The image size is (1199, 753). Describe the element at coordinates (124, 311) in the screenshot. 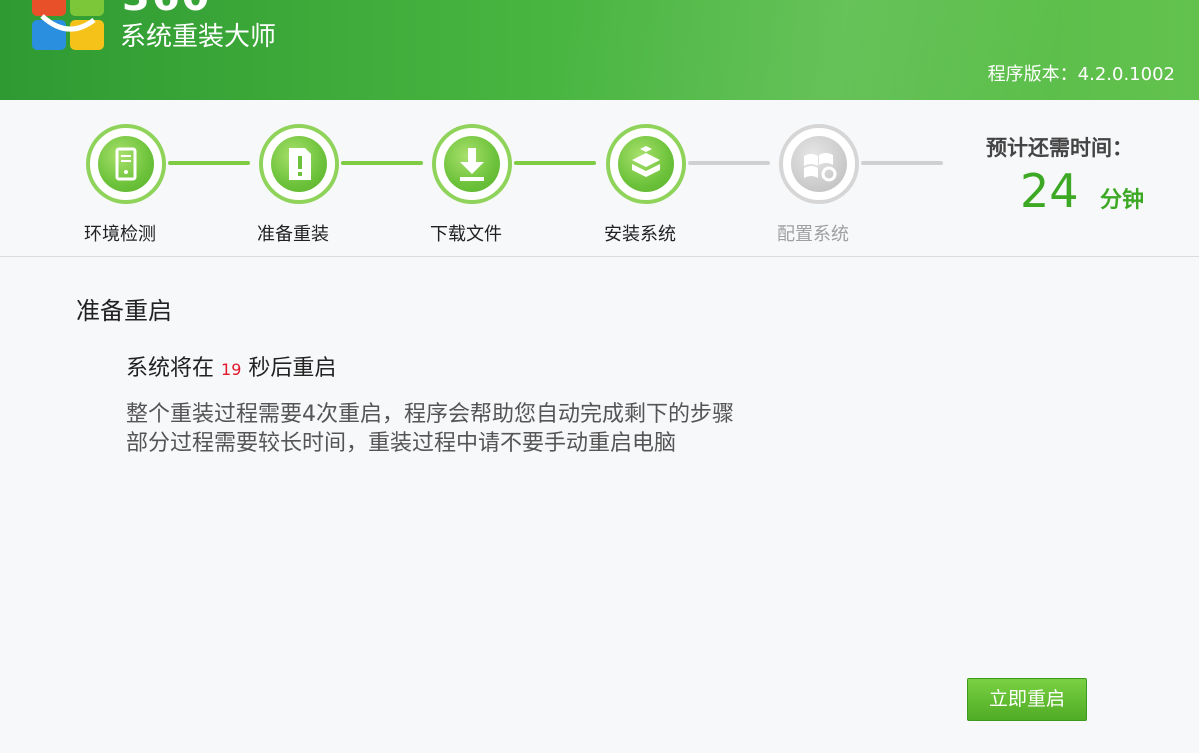

I see `page-title: 准备重启` at that location.